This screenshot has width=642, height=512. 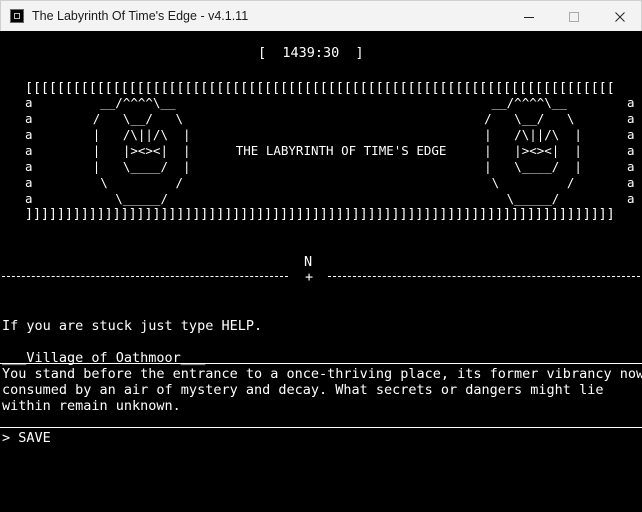 I want to click on command-input: > SAVE, so click(x=26, y=438).